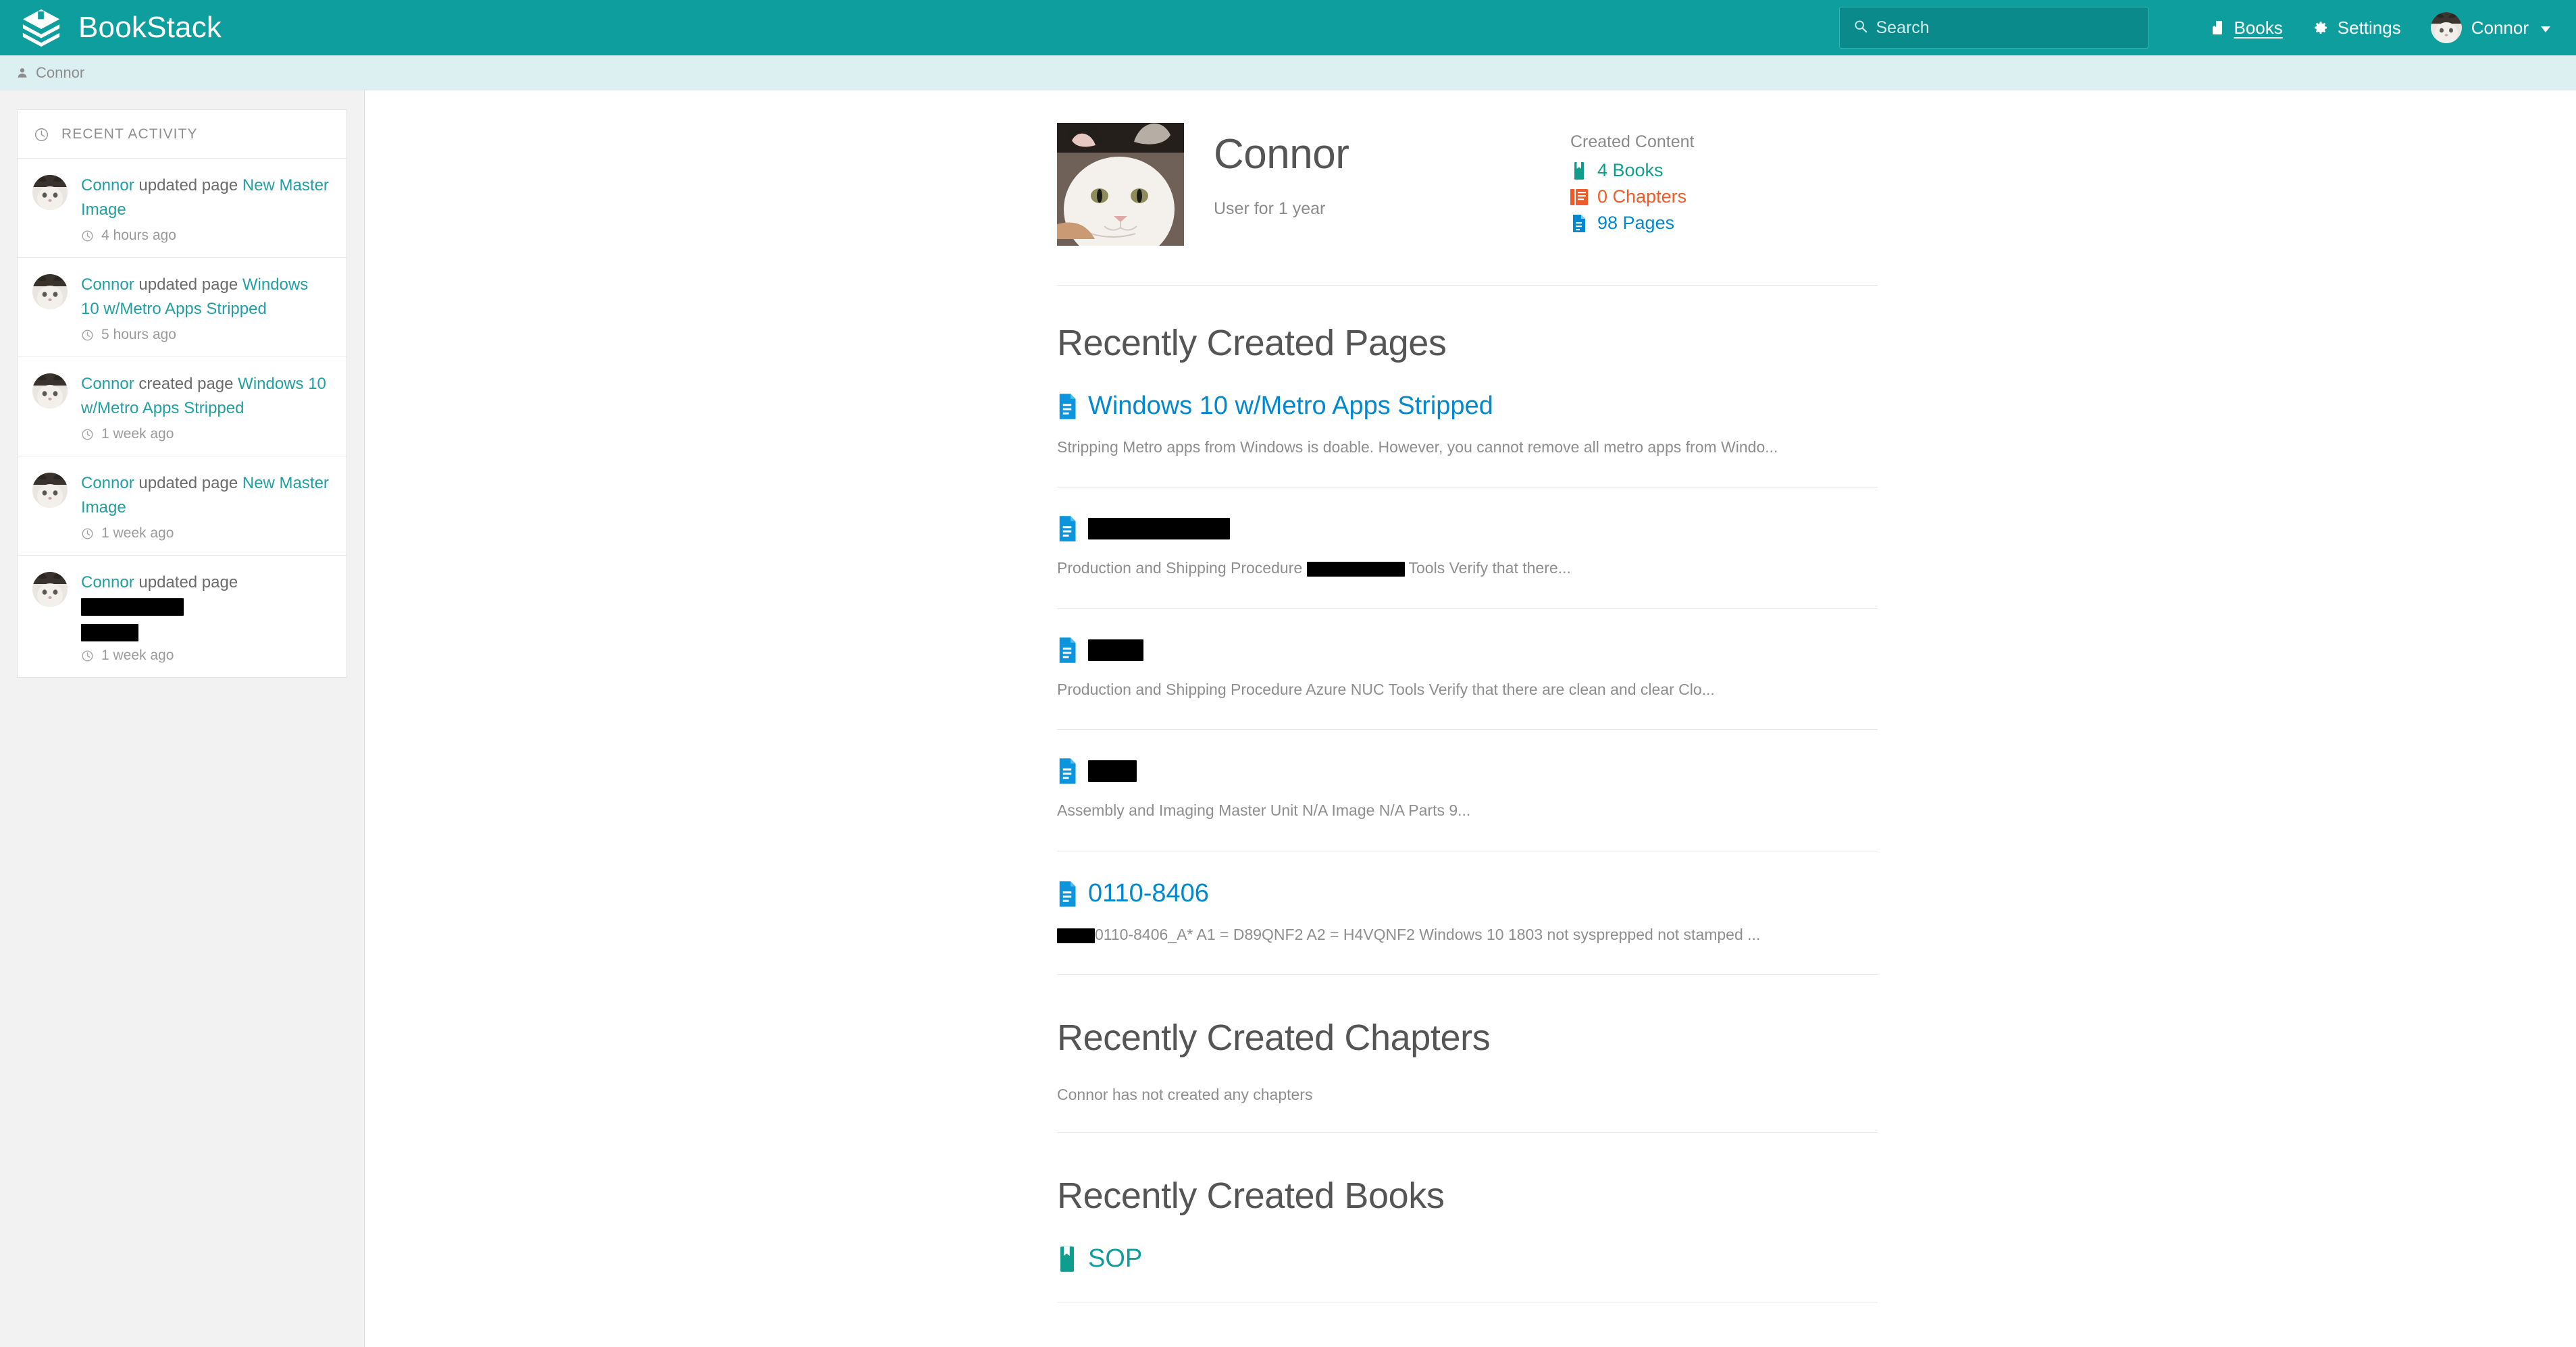 The height and width of the screenshot is (1347, 2576). I want to click on books-nav-link: Books, so click(2246, 28).